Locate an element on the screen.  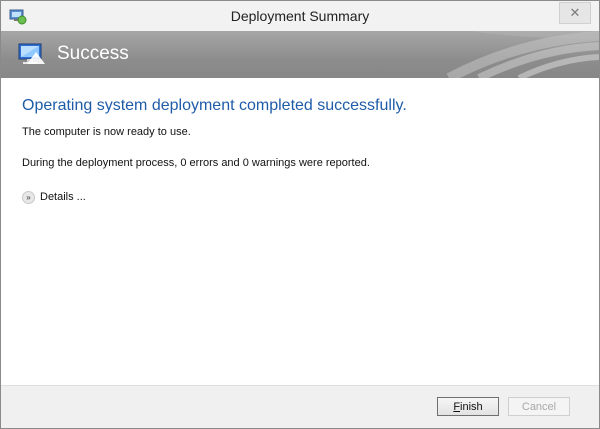
cancel-label: Cancel is located at coordinates (539, 407).